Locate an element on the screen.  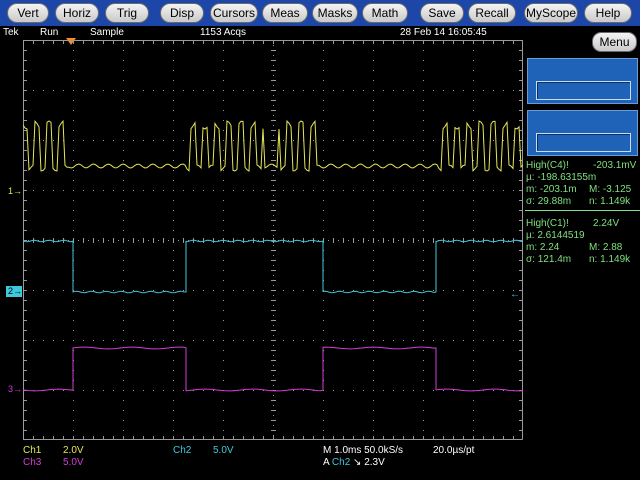
resolution-readout: 20.0µs/pt is located at coordinates (453, 451).